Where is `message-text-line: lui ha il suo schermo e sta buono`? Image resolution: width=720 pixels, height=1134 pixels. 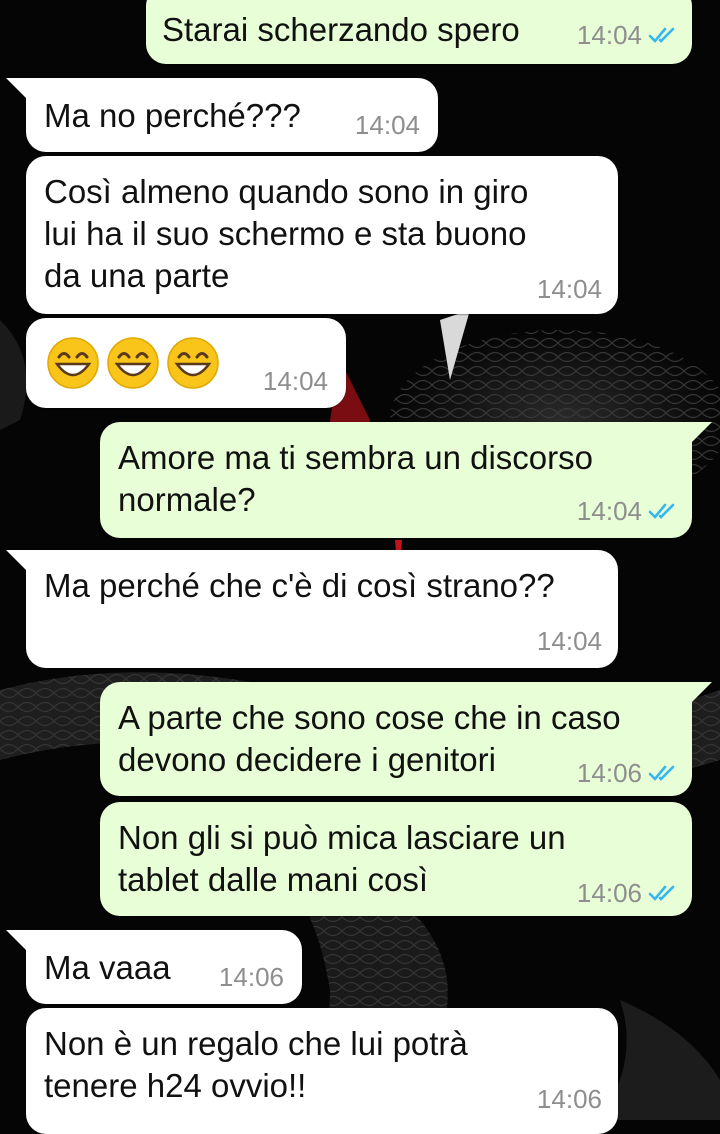
message-text-line: lui ha il suo schermo e sta buono is located at coordinates (285, 233).